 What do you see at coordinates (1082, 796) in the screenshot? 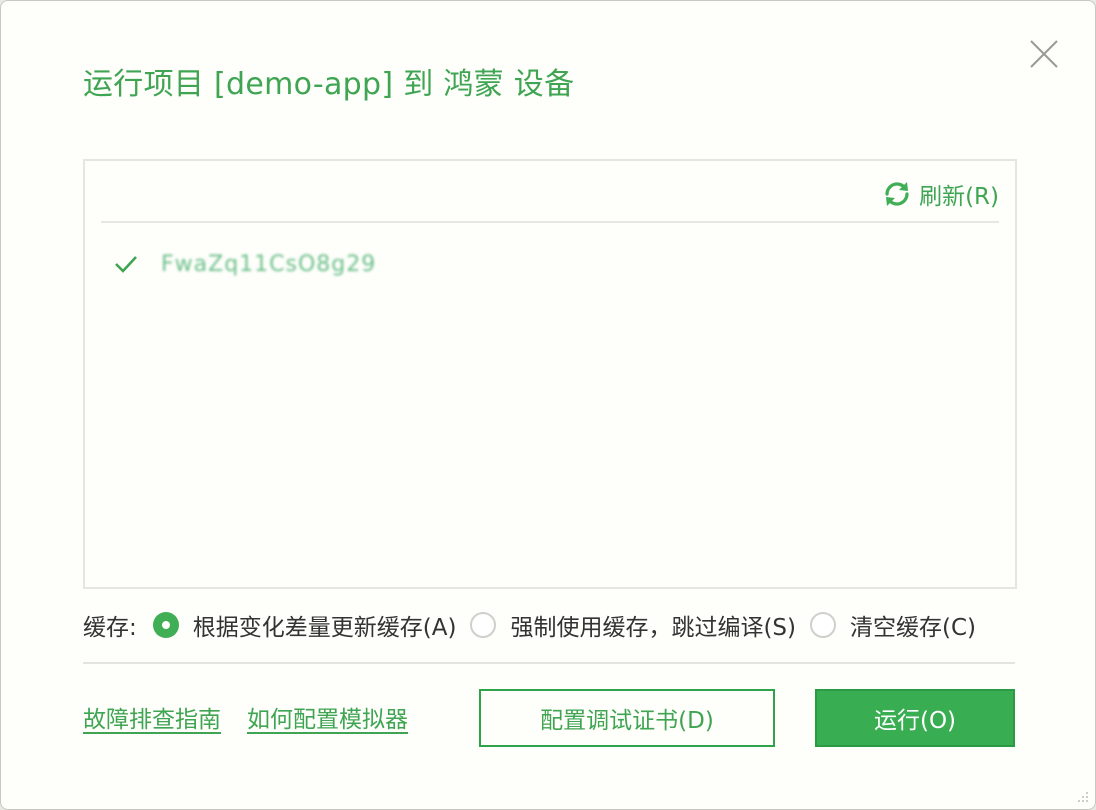
I see `resize-grip-icon` at bounding box center [1082, 796].